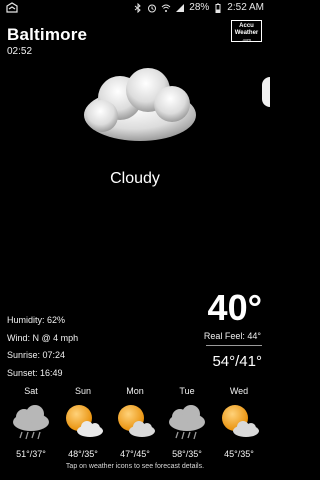 This screenshot has width=320, height=480. I want to click on forecast-day-name: Sun, so click(82, 391).